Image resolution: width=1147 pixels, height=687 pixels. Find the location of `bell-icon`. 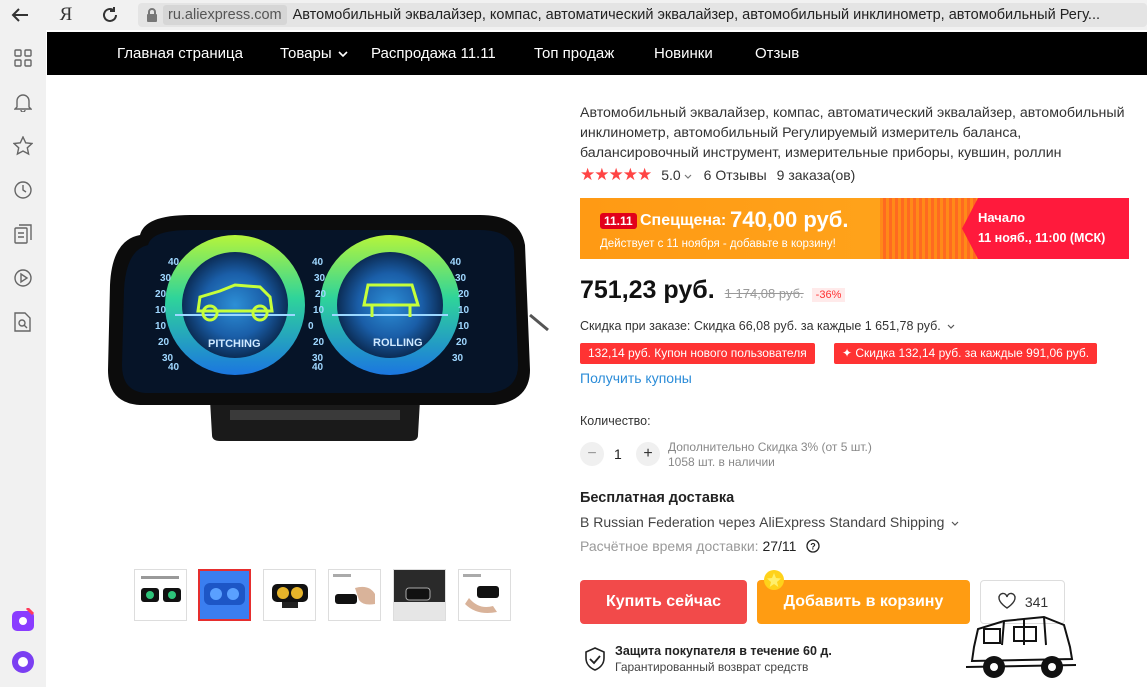

bell-icon is located at coordinates (23, 102).